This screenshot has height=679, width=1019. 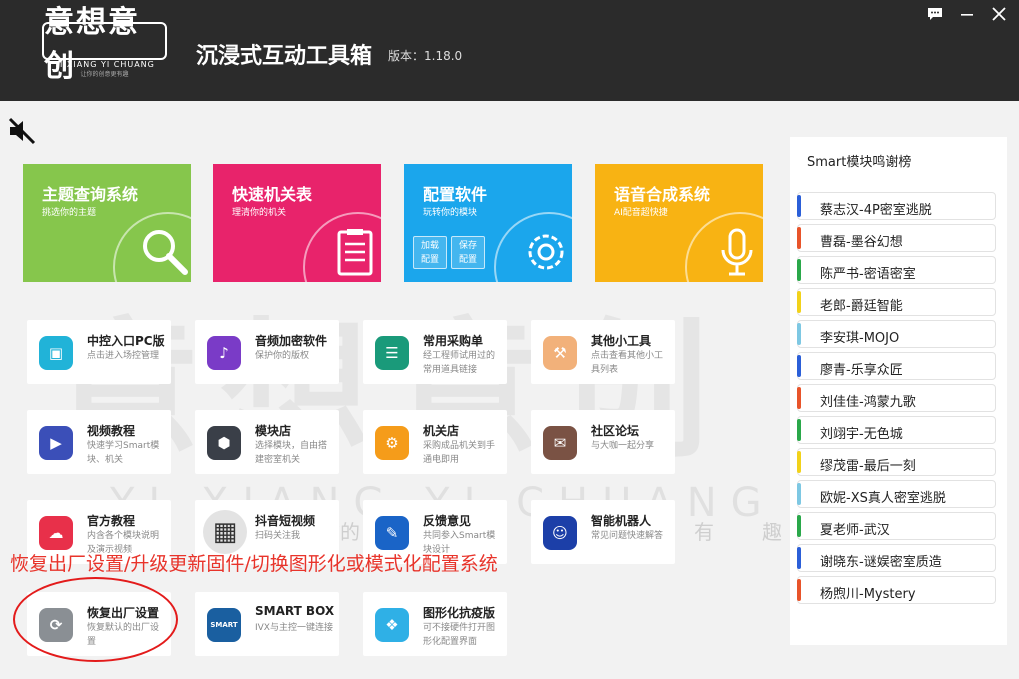 What do you see at coordinates (56, 533) in the screenshot?
I see `cloud-icon: ☁` at bounding box center [56, 533].